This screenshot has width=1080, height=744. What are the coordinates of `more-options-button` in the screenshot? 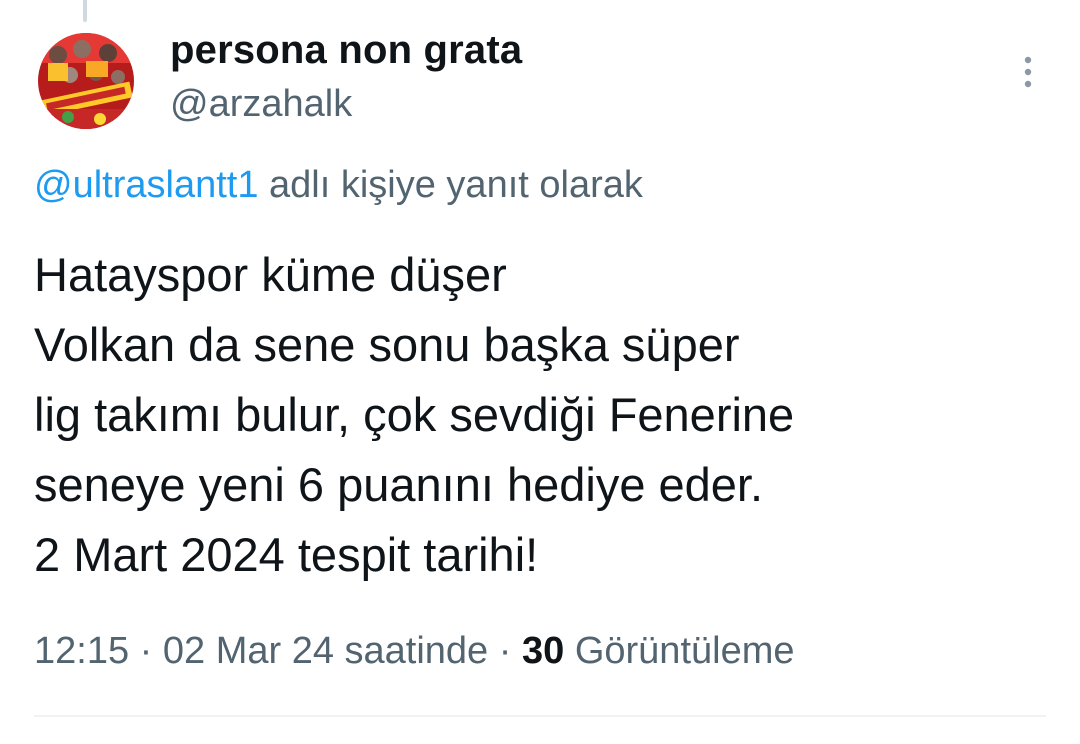 It's located at (1028, 72).